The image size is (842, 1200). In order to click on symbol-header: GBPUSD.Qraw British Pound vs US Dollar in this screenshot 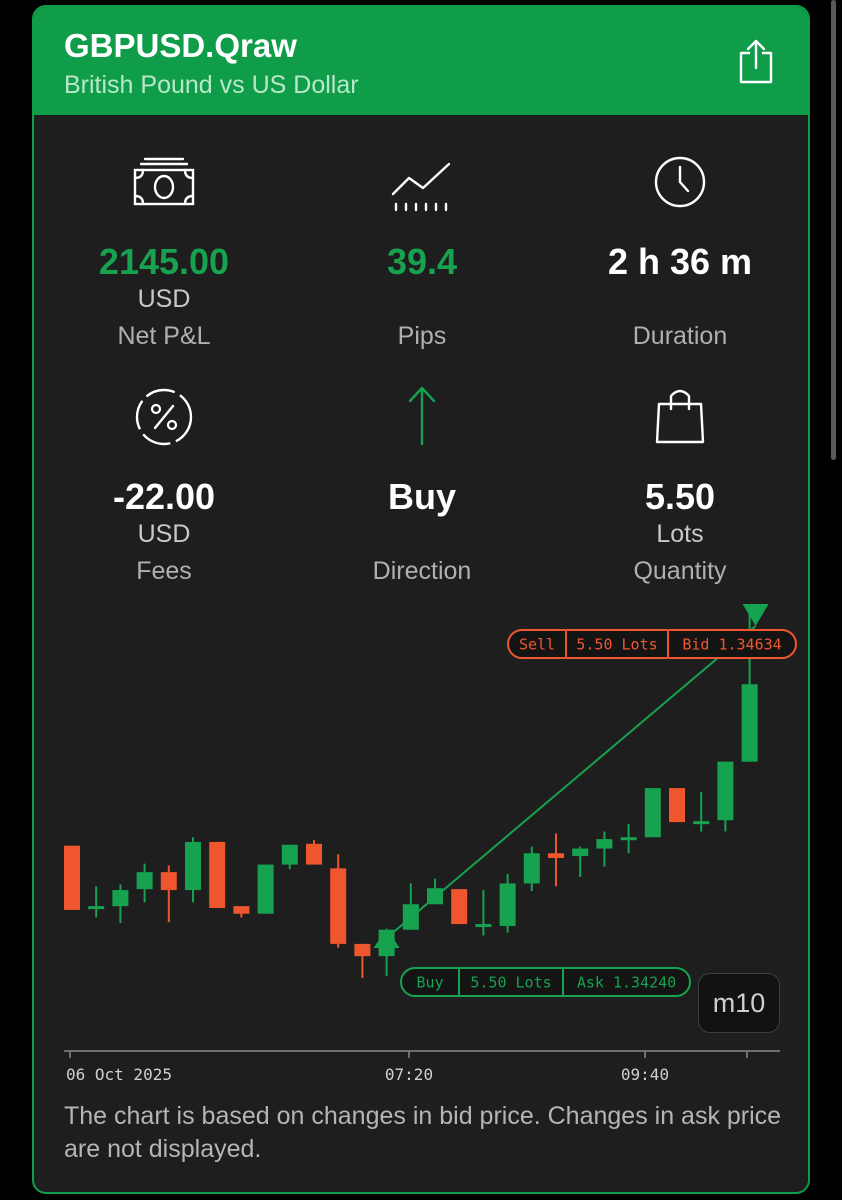, I will do `click(421, 61)`.